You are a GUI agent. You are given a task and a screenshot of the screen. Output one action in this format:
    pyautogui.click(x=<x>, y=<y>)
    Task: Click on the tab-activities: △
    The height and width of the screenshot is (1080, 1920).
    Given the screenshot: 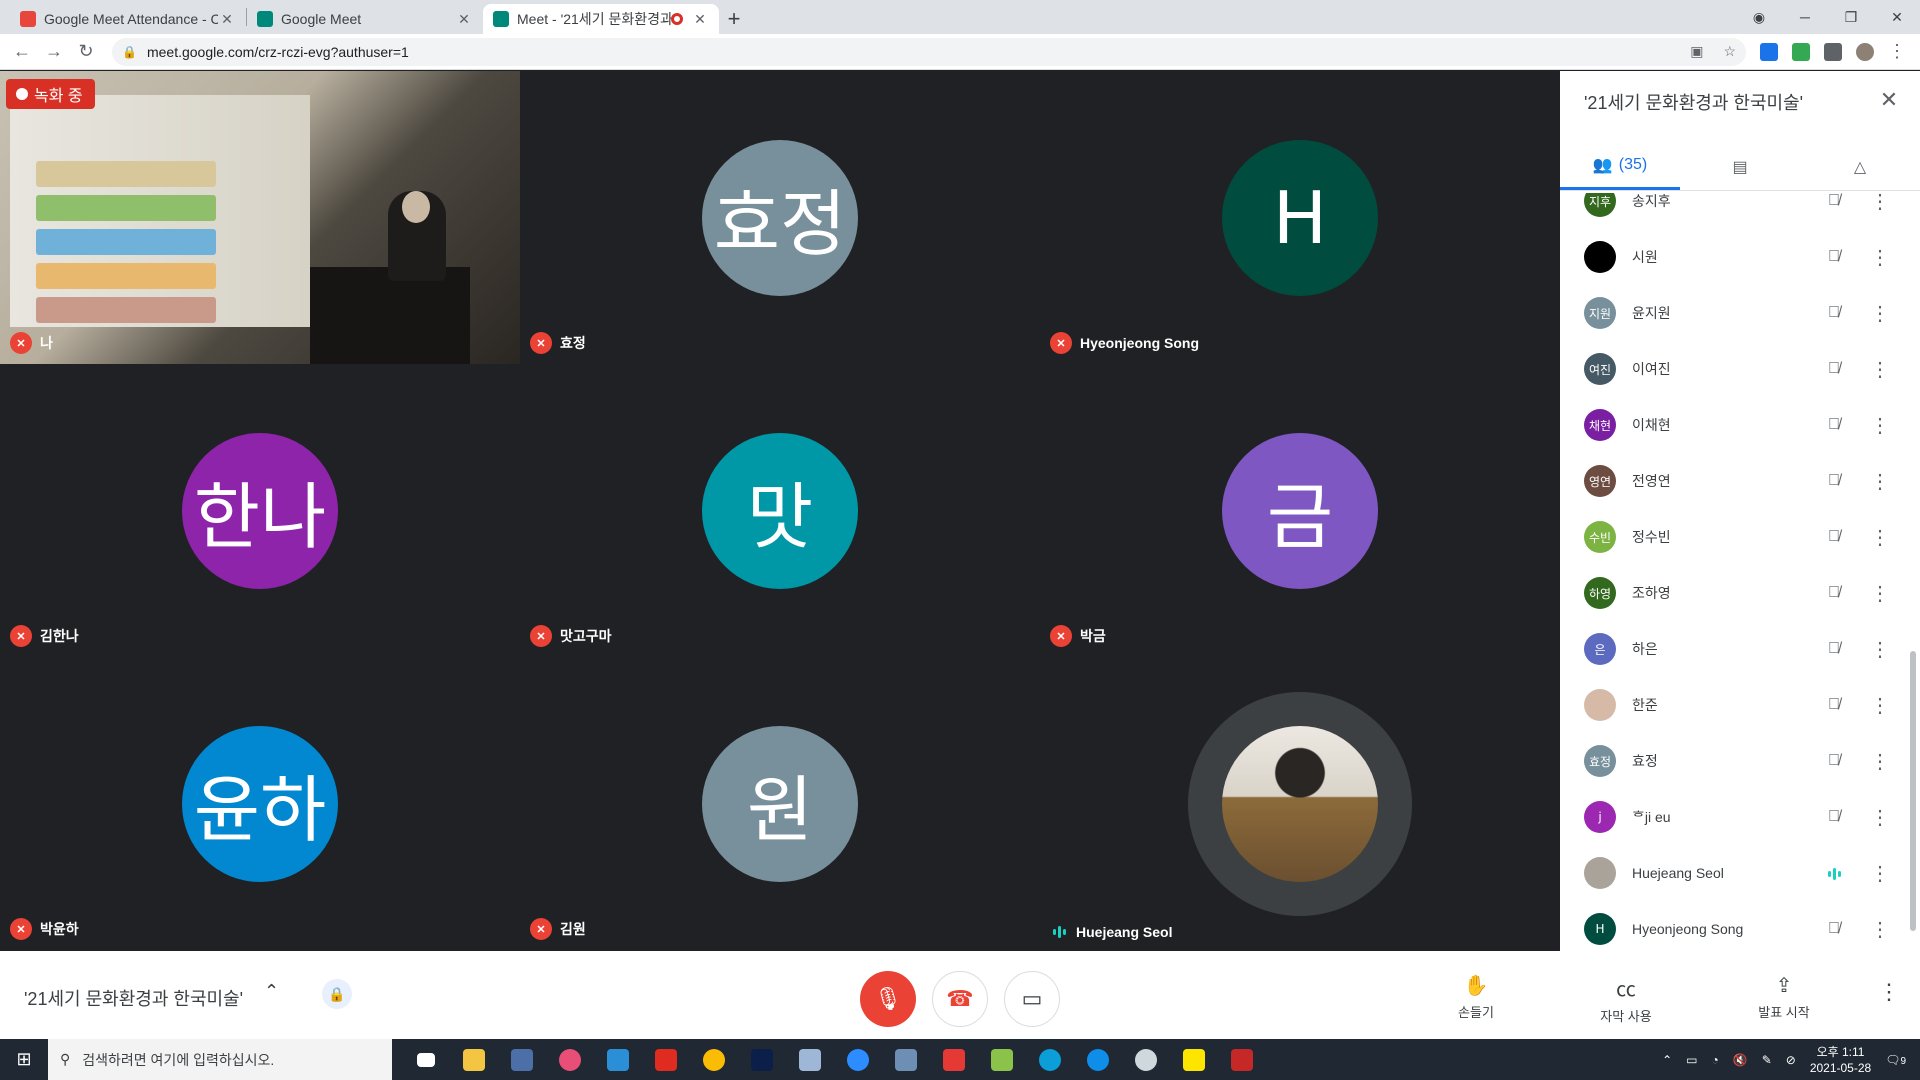 What is the action you would take?
    pyautogui.click(x=1860, y=166)
    